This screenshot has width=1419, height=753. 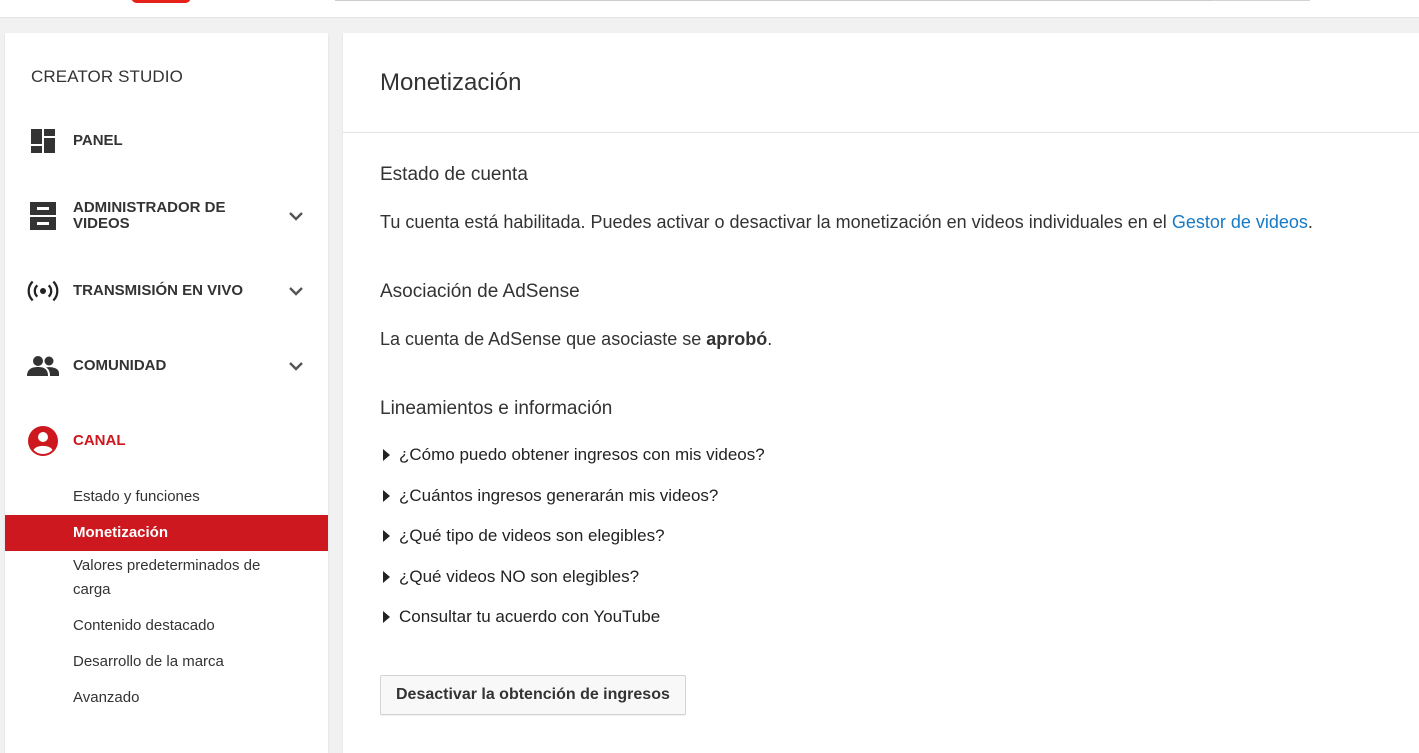 I want to click on video-manager-link: Gestor de videos, so click(x=1240, y=222).